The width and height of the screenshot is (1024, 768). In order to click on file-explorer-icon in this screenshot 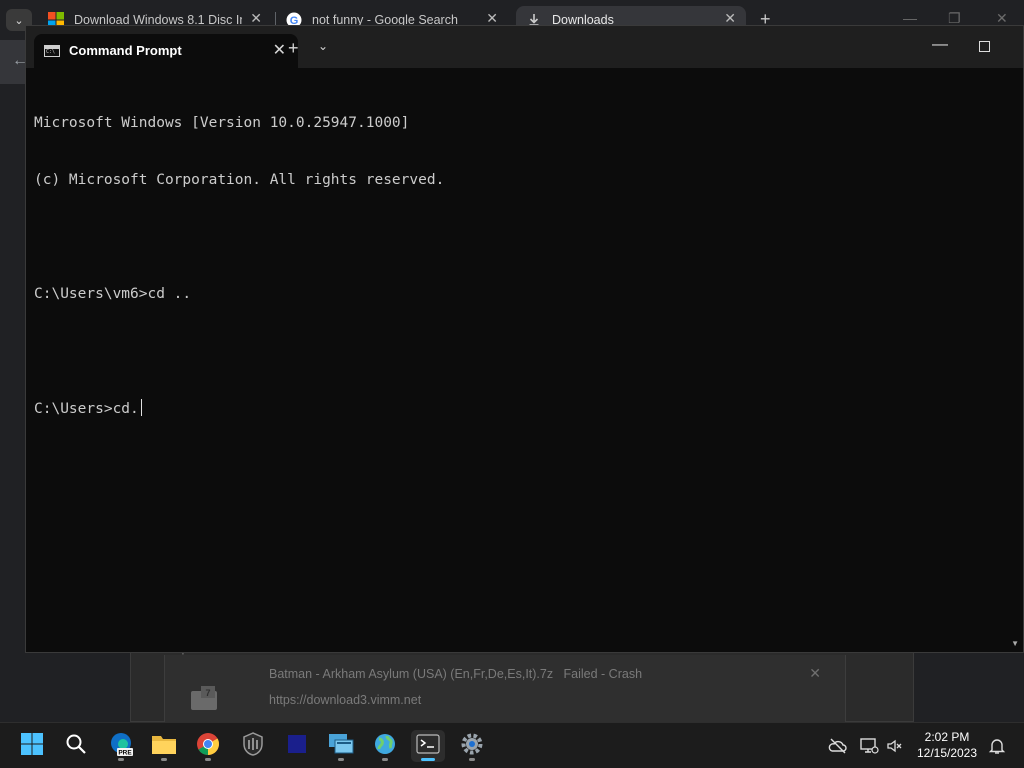, I will do `click(164, 746)`.